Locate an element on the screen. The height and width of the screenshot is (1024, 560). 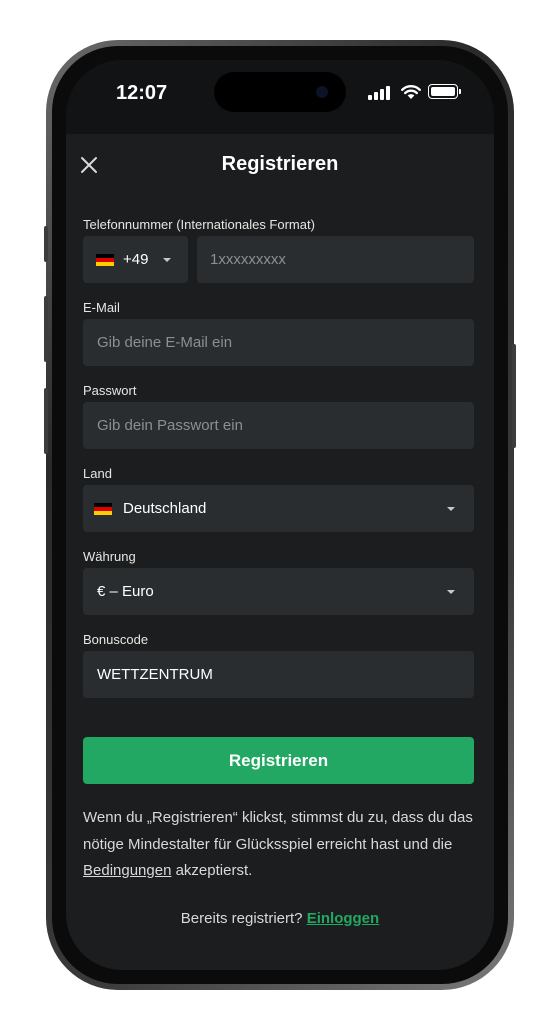
email-label: E-Mail is located at coordinates (101, 307).